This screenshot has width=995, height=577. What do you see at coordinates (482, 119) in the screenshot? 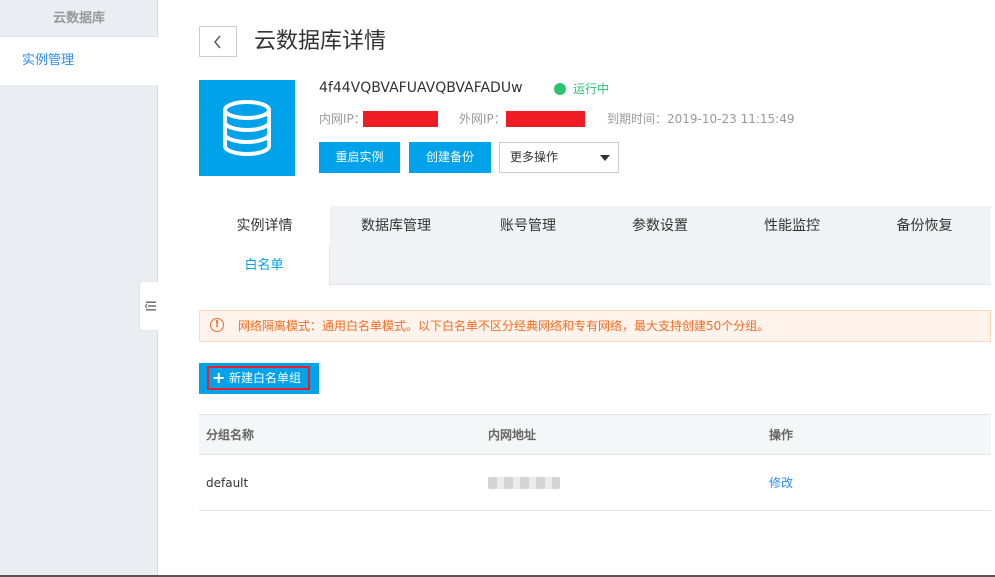
I see `public-ip-label: 外网IP：` at bounding box center [482, 119].